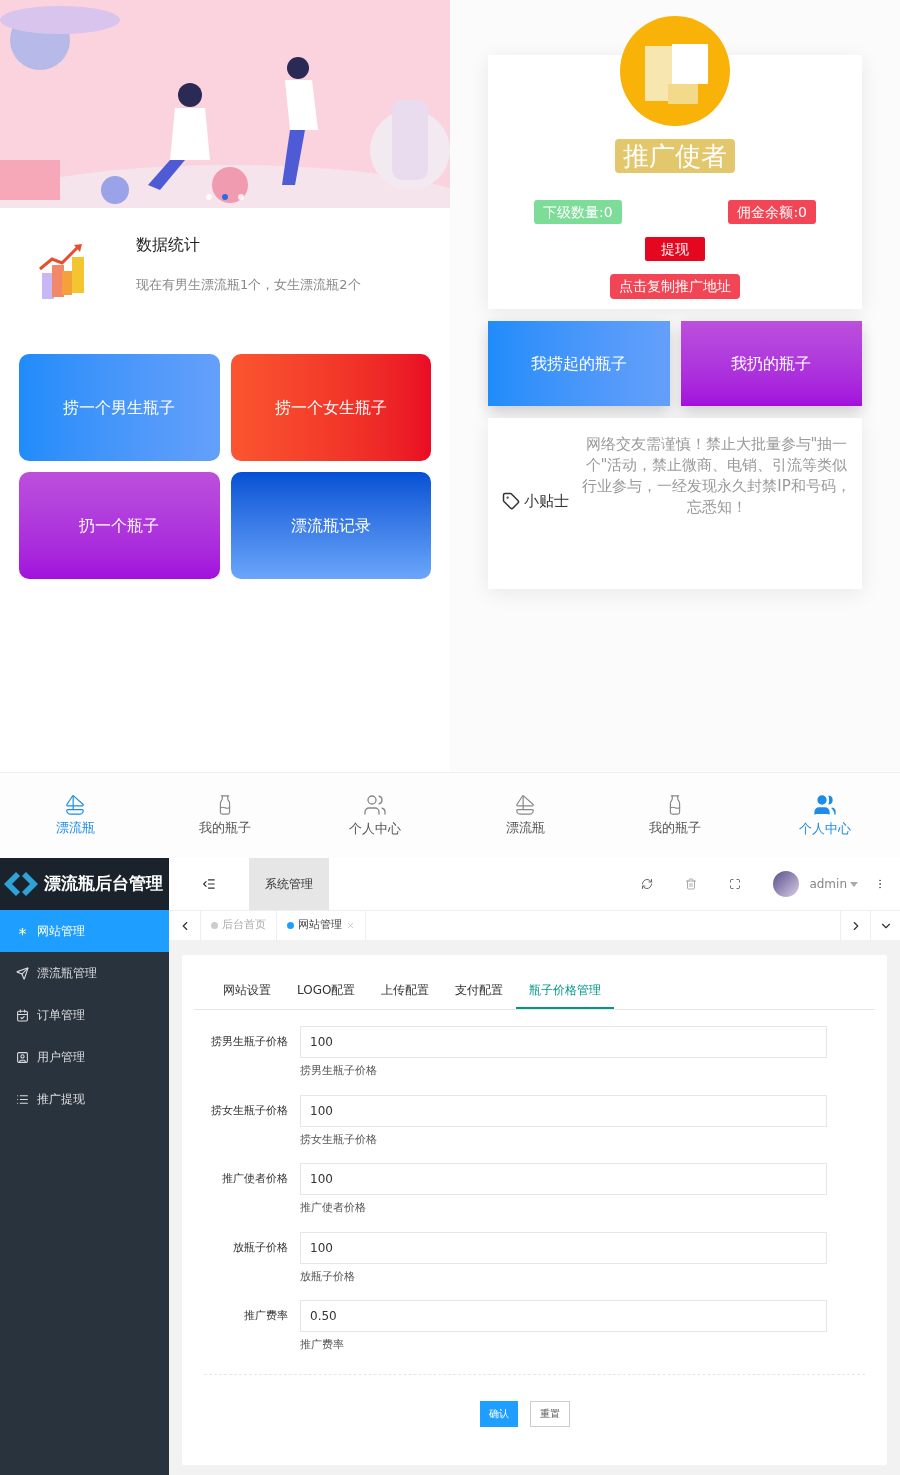  I want to click on sidebar-item: 推广提现, so click(84, 1099).